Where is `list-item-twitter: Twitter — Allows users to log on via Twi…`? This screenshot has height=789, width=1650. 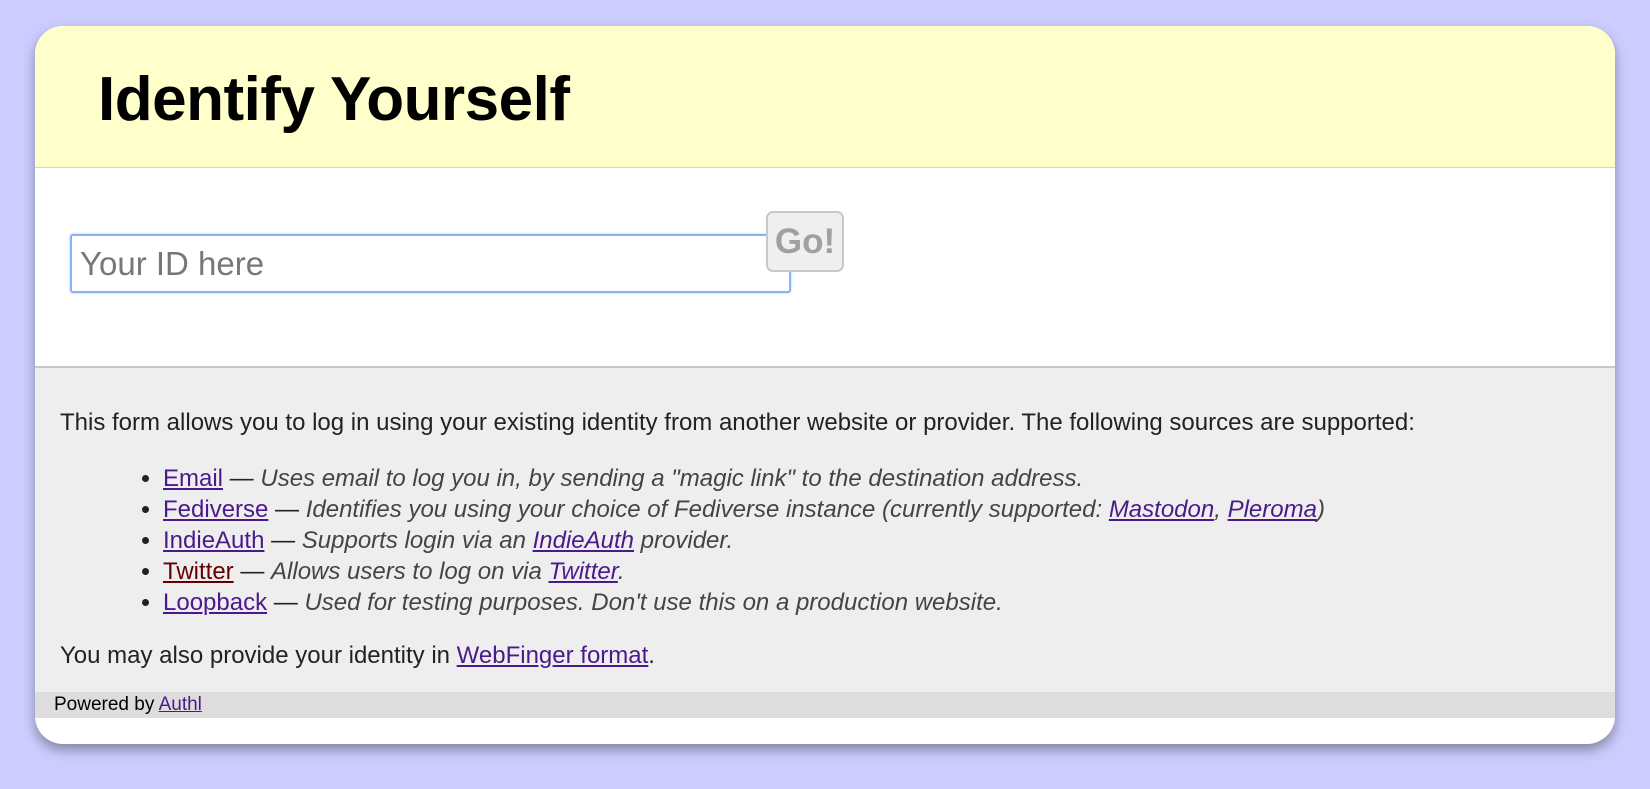
list-item-twitter: Twitter — Allows users to log on via Twi… is located at coordinates (889, 571).